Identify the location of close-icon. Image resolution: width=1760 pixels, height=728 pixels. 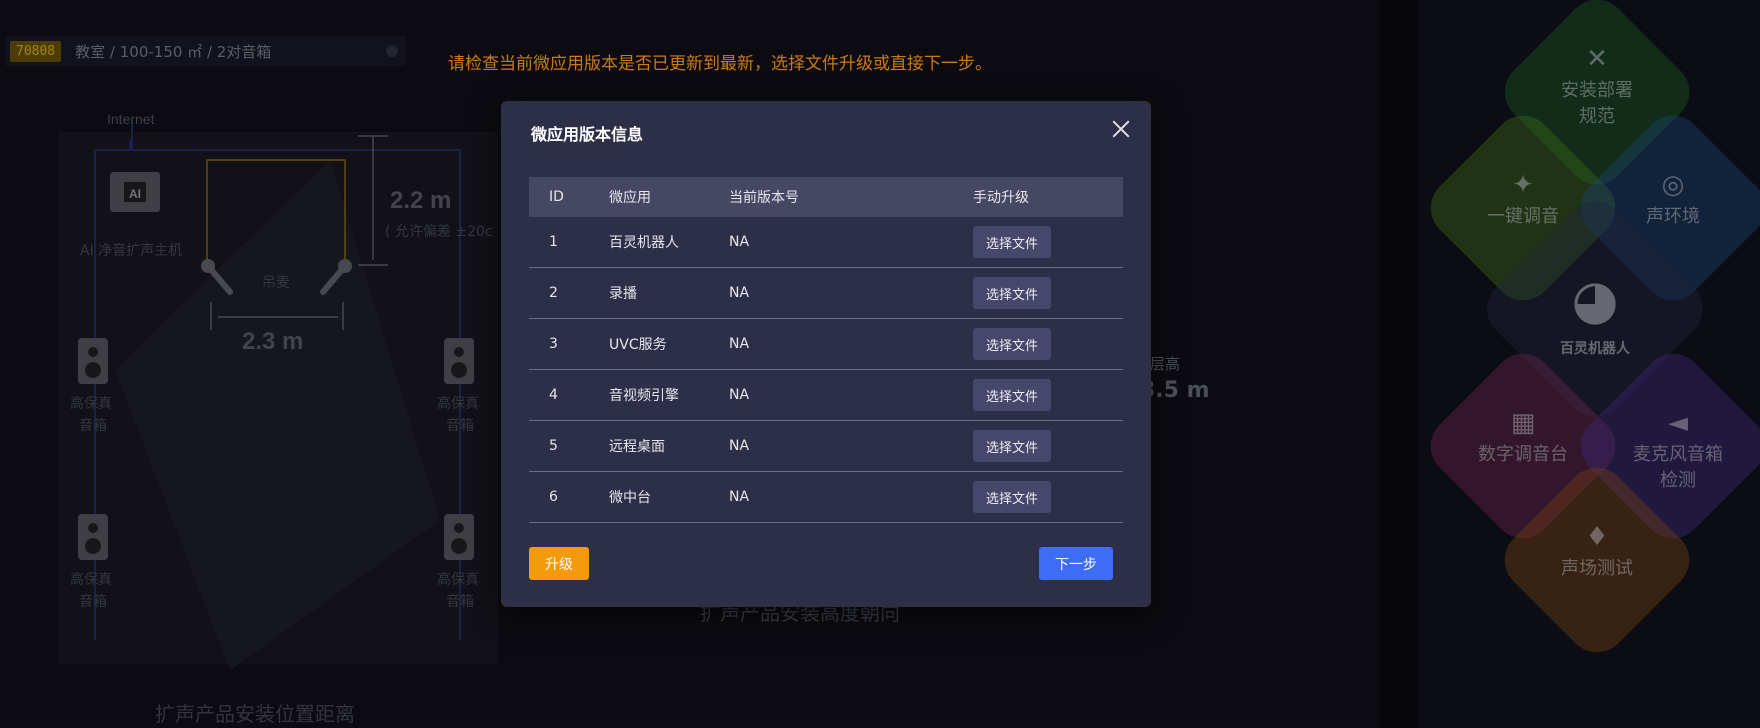
(1121, 129).